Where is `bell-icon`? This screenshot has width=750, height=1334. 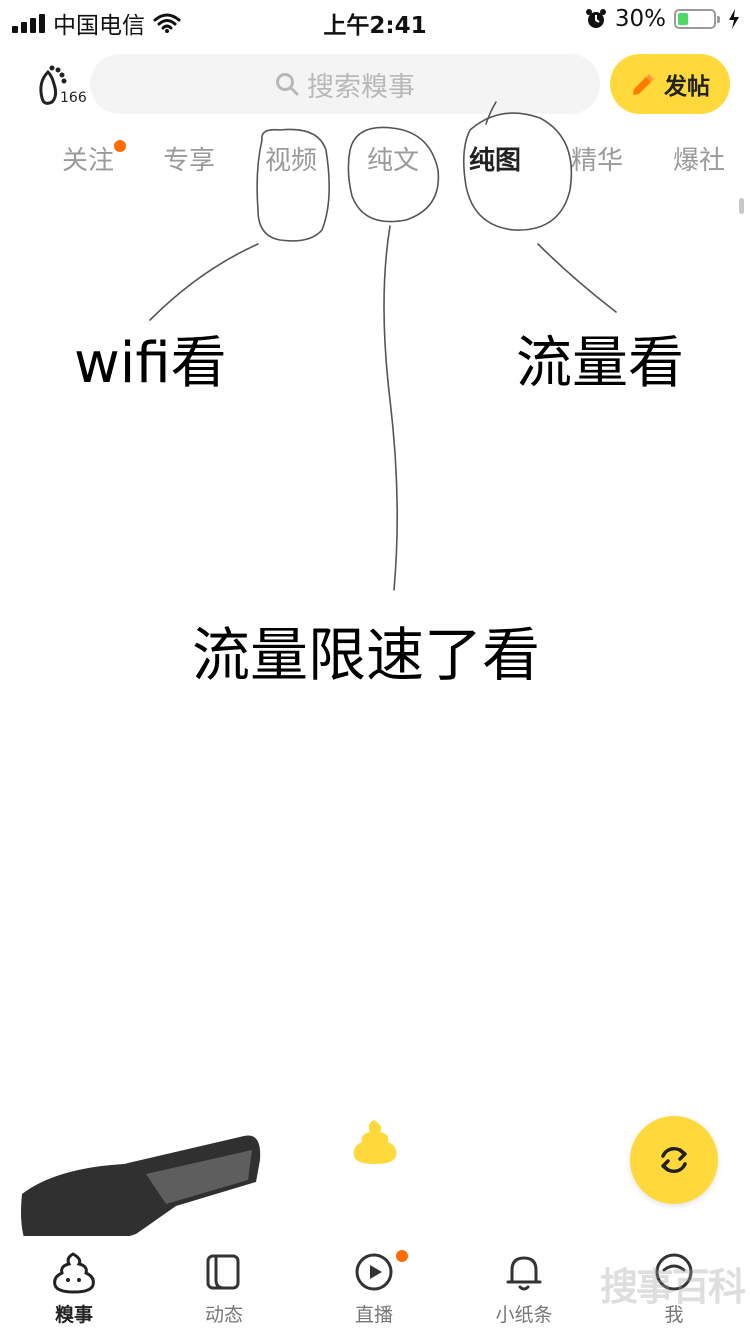 bell-icon is located at coordinates (524, 1273).